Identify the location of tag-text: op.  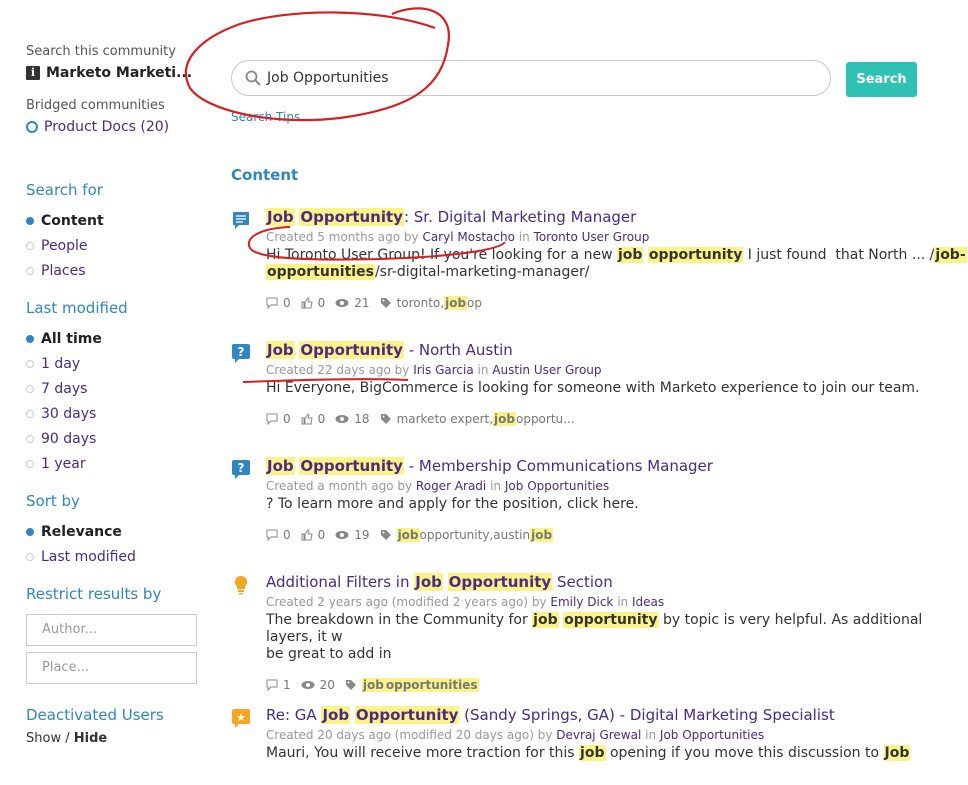
(474, 303).